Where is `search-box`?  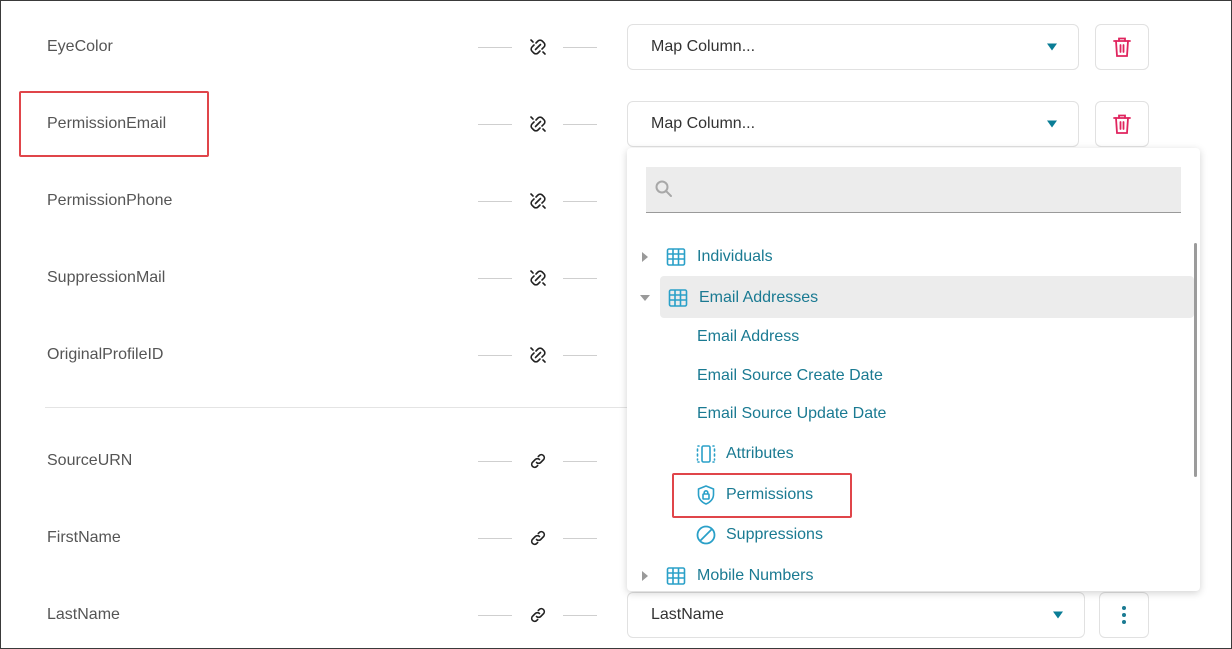 search-box is located at coordinates (913, 190).